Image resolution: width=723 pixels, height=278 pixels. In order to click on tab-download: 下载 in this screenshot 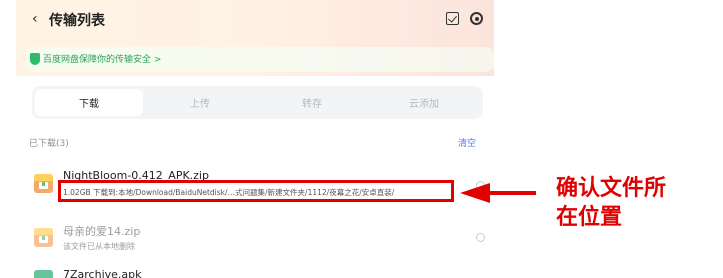, I will do `click(89, 102)`.